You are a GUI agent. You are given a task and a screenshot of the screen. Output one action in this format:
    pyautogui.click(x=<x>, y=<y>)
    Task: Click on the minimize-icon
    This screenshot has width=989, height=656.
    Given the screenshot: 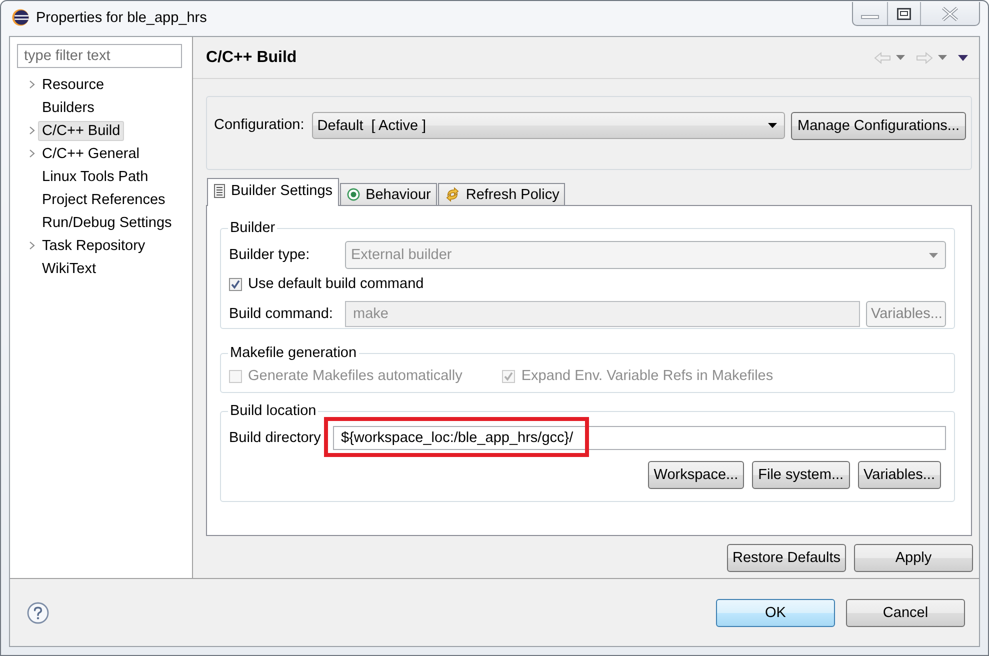 What is the action you would take?
    pyautogui.click(x=870, y=17)
    